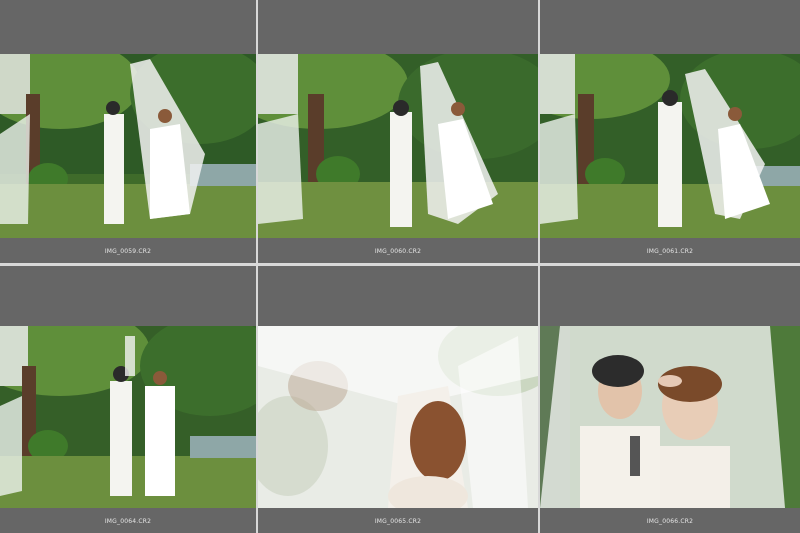  I want to click on filename-label: IMG_0064.CR2, so click(128, 521).